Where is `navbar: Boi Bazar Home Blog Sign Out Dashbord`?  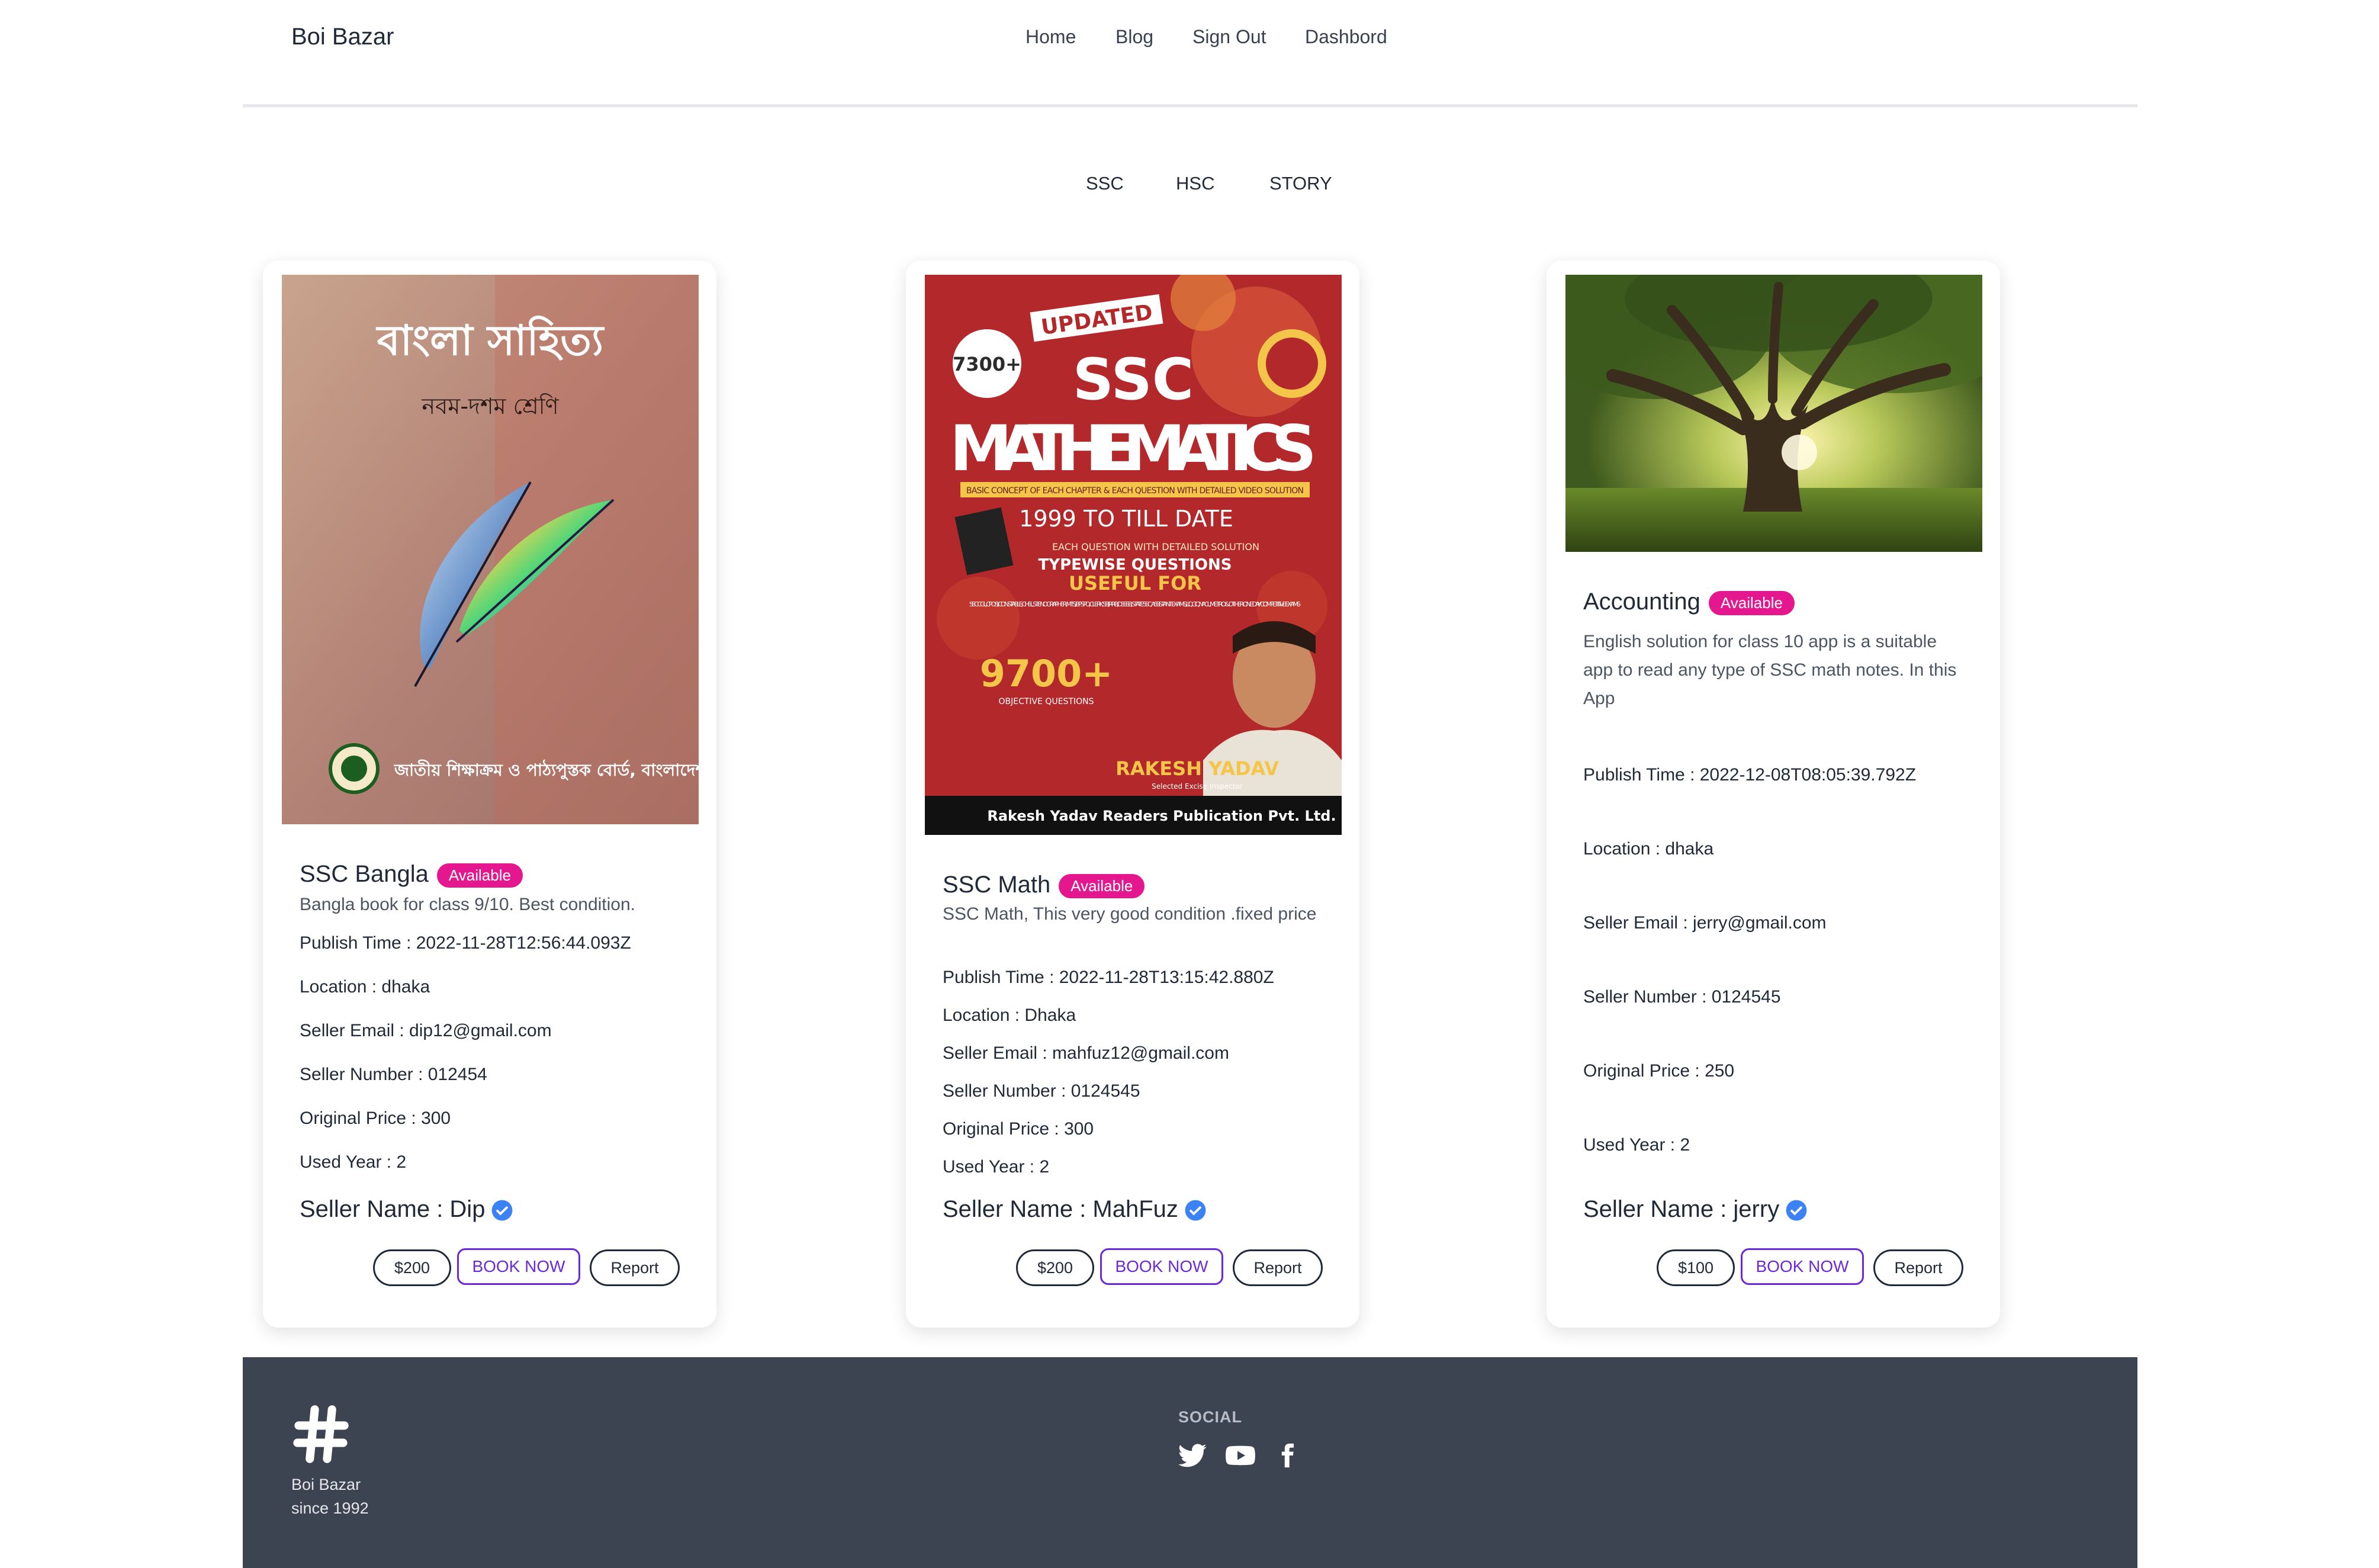
navbar: Boi Bazar Home Blog Sign Out Dashbord is located at coordinates (1190, 53).